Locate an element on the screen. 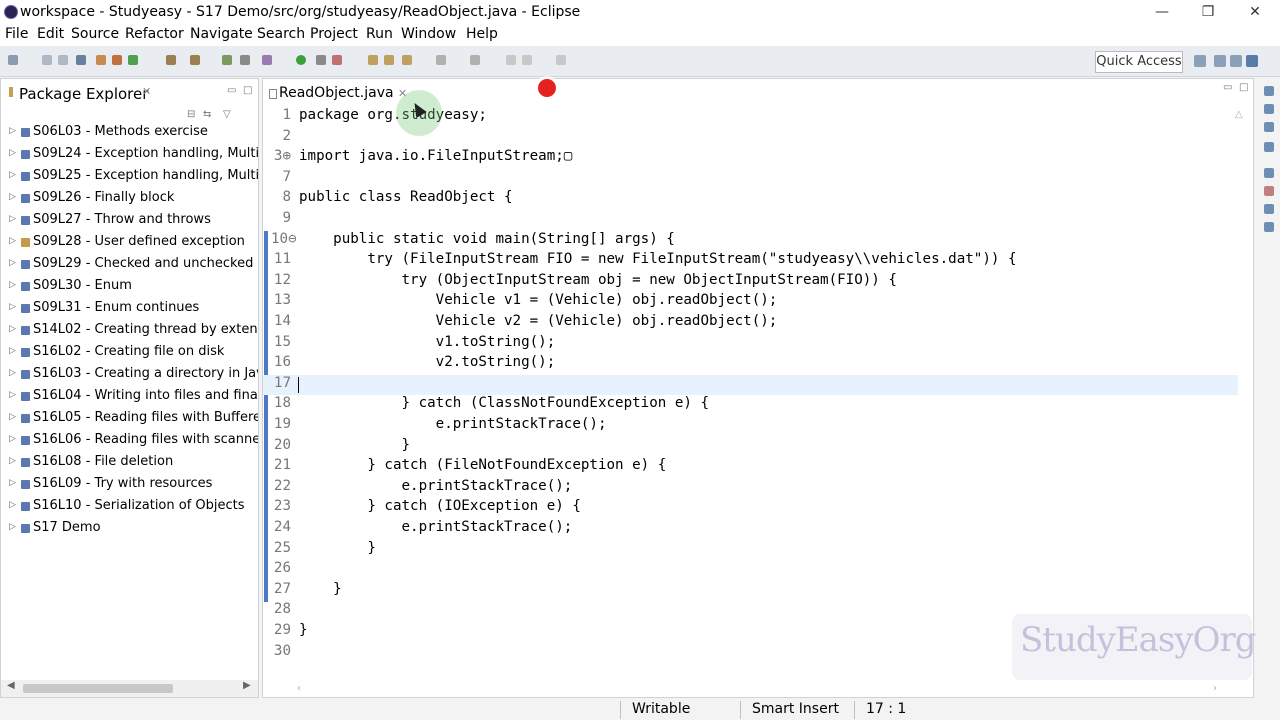  forward-icon is located at coordinates (527, 60).